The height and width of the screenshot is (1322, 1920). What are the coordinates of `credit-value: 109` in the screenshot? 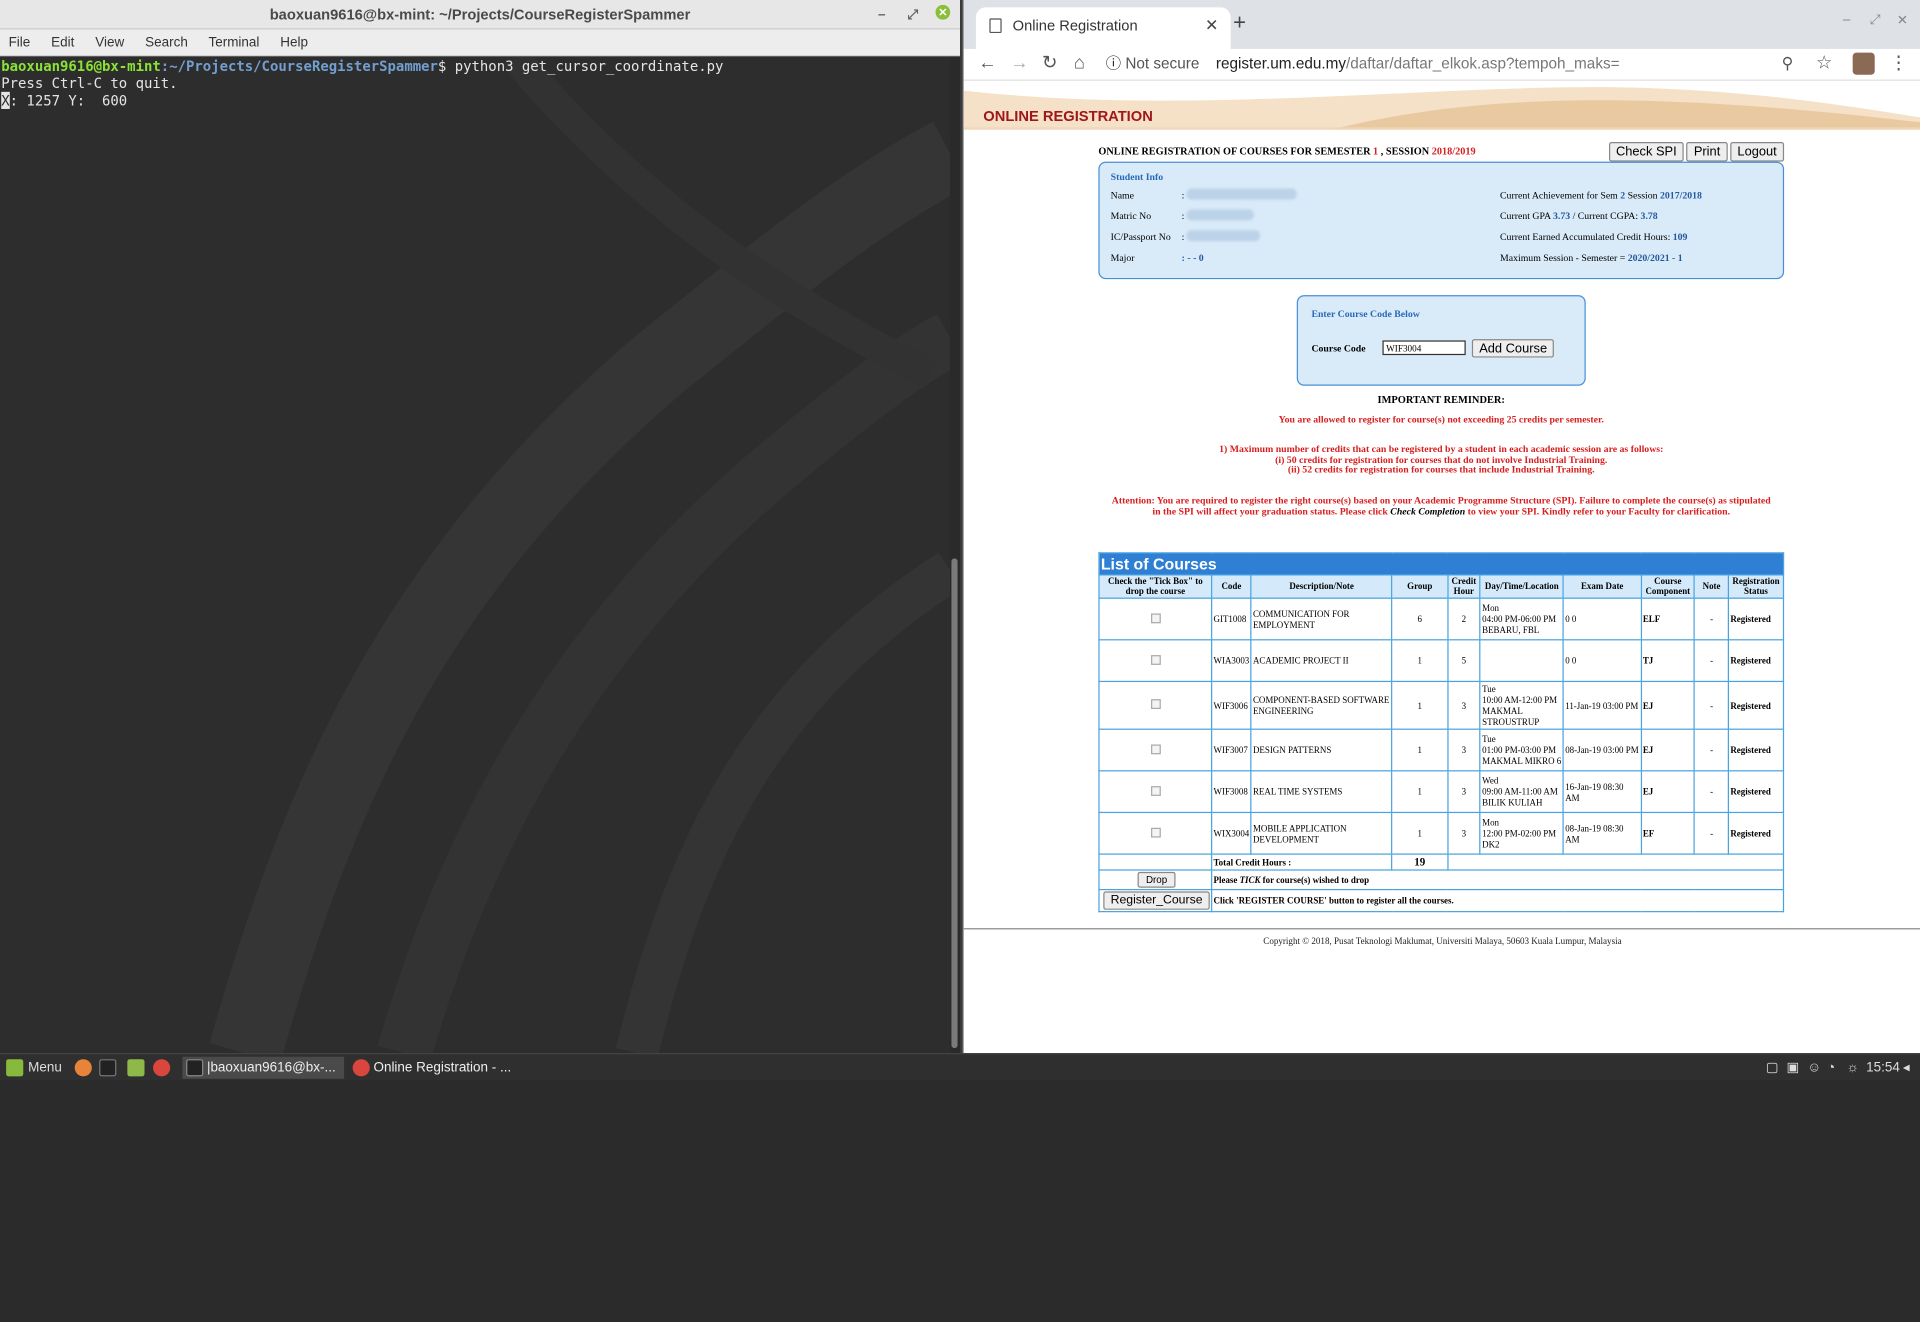 It's located at (1680, 237).